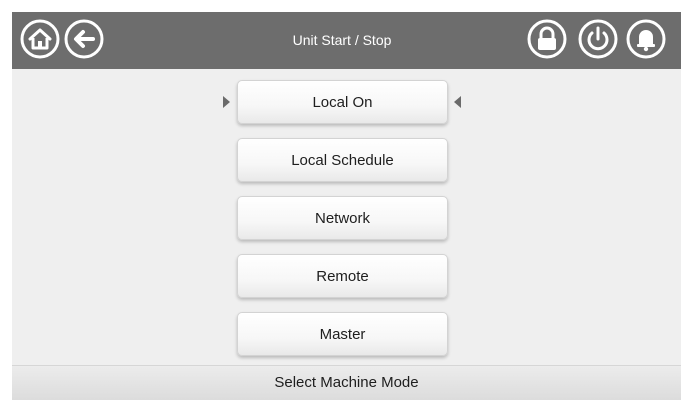 This screenshot has height=400, width=681. I want to click on back-arrow-icon, so click(84, 39).